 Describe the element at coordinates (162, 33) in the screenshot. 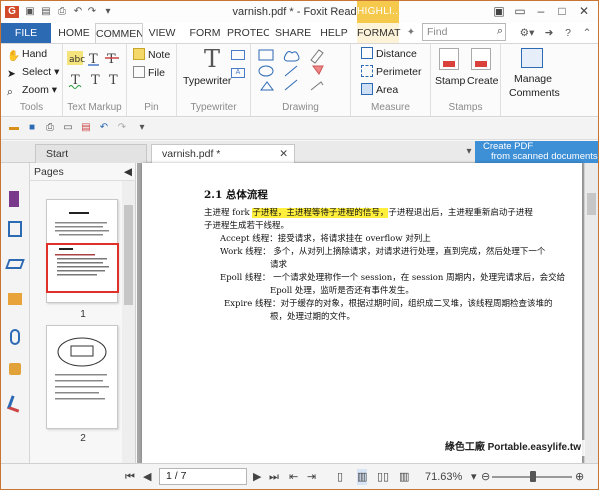

I see `tab-view: VIEW` at that location.